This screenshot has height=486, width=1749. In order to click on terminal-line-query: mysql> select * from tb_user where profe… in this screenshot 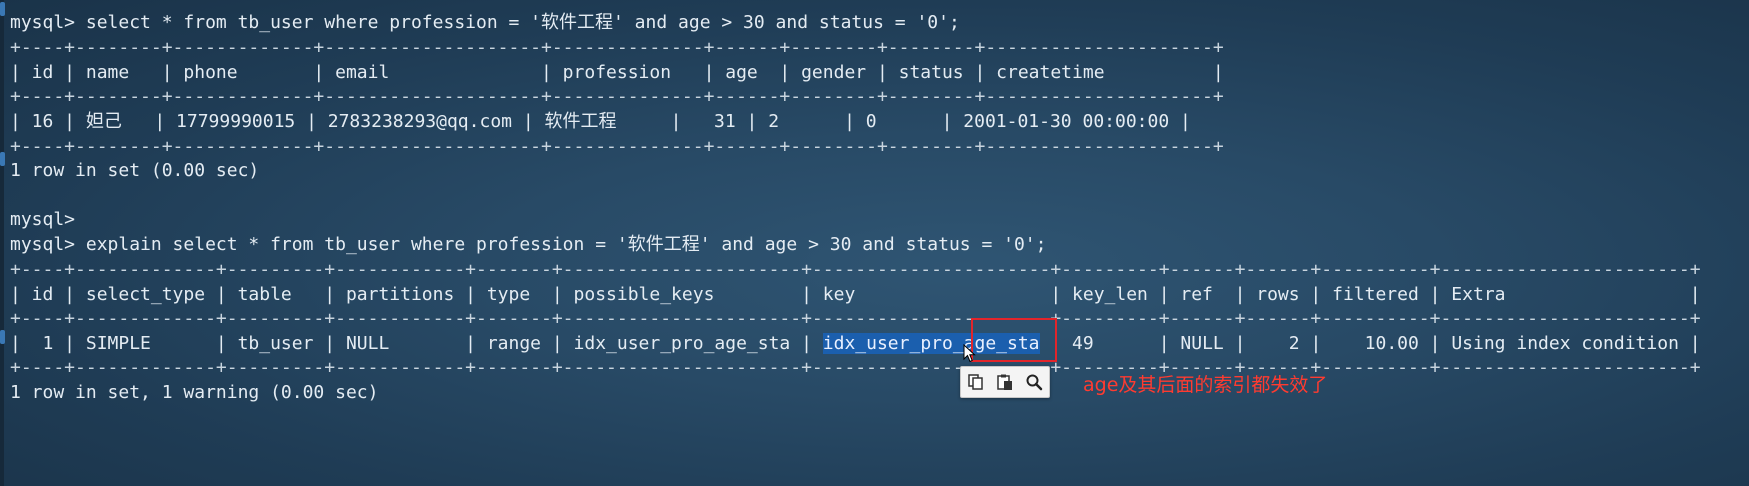, I will do `click(485, 22)`.